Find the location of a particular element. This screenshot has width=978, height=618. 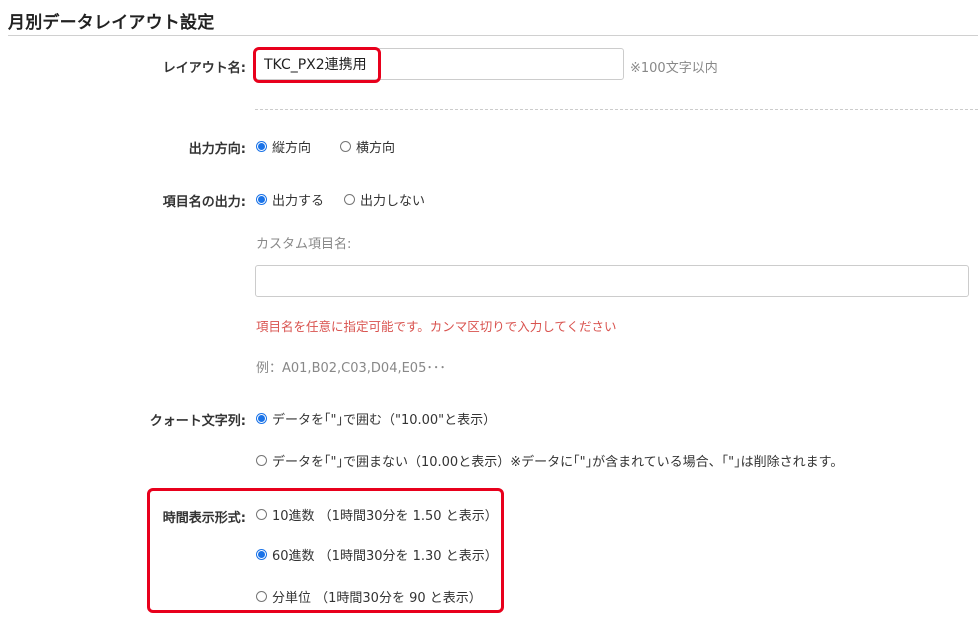

item-name-output-yes-option: 出力する is located at coordinates (290, 199).